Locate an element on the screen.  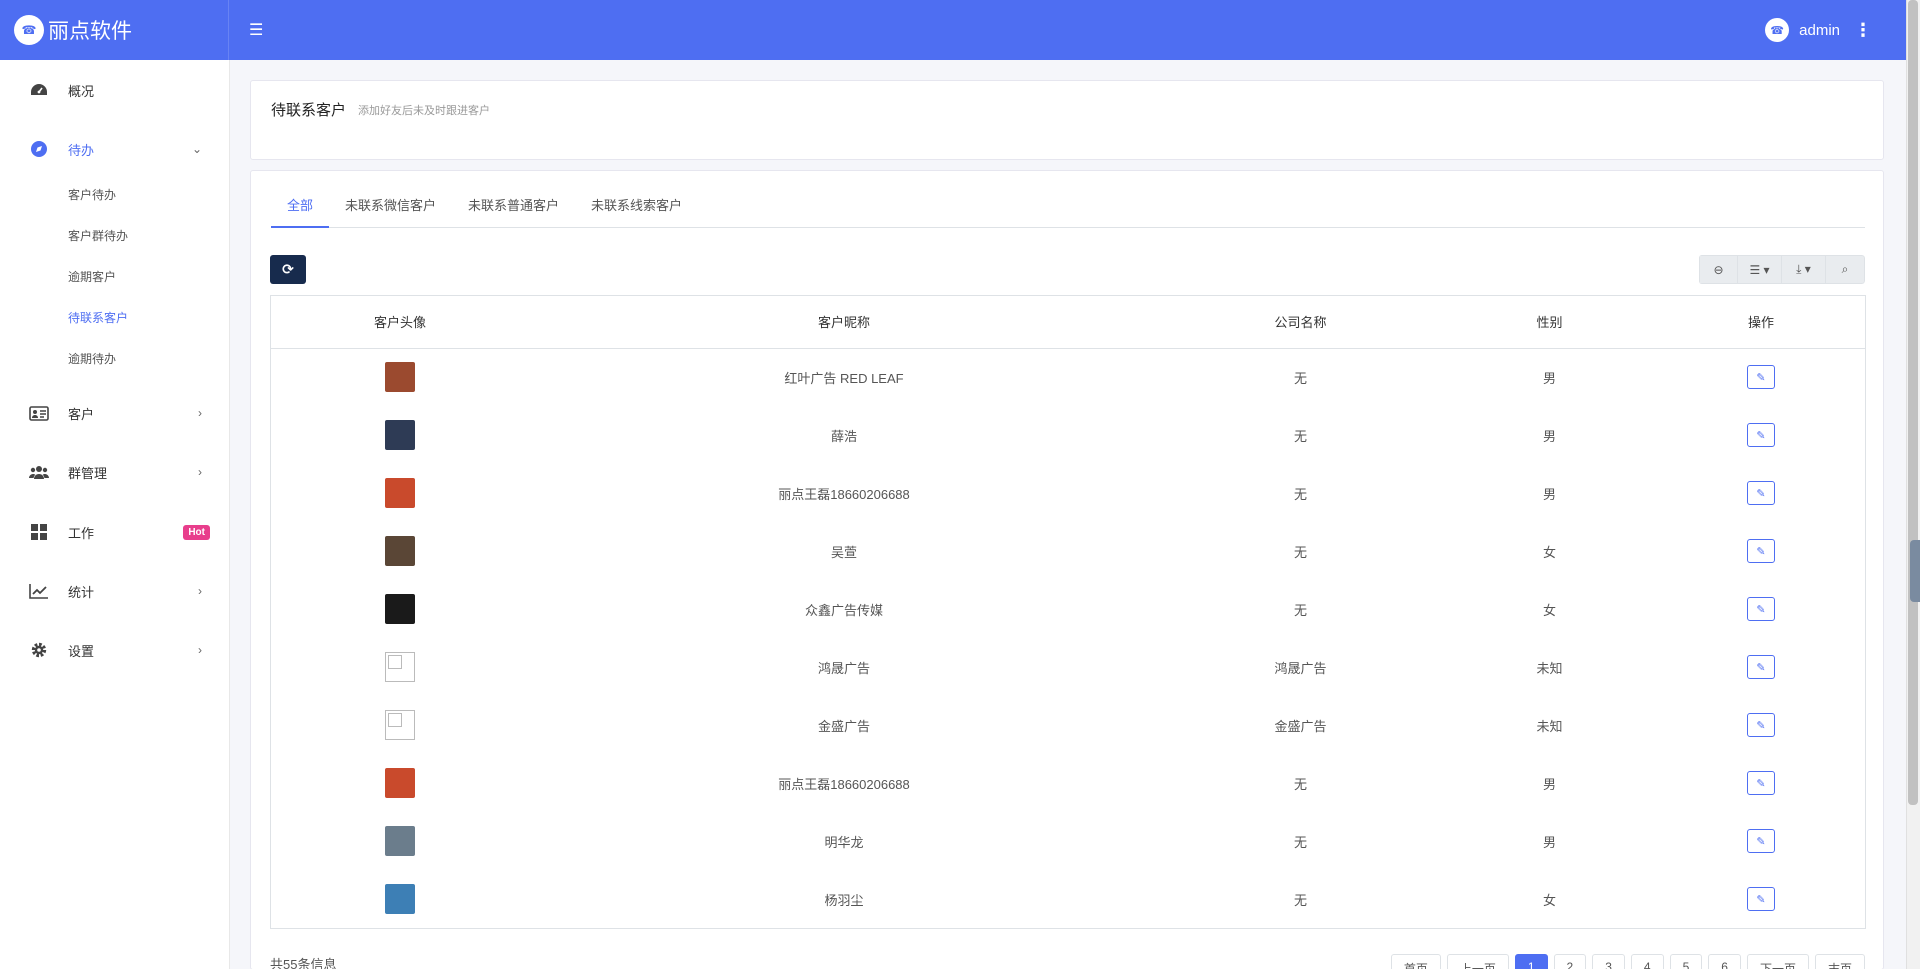
page-button: 6 is located at coordinates (1724, 961).